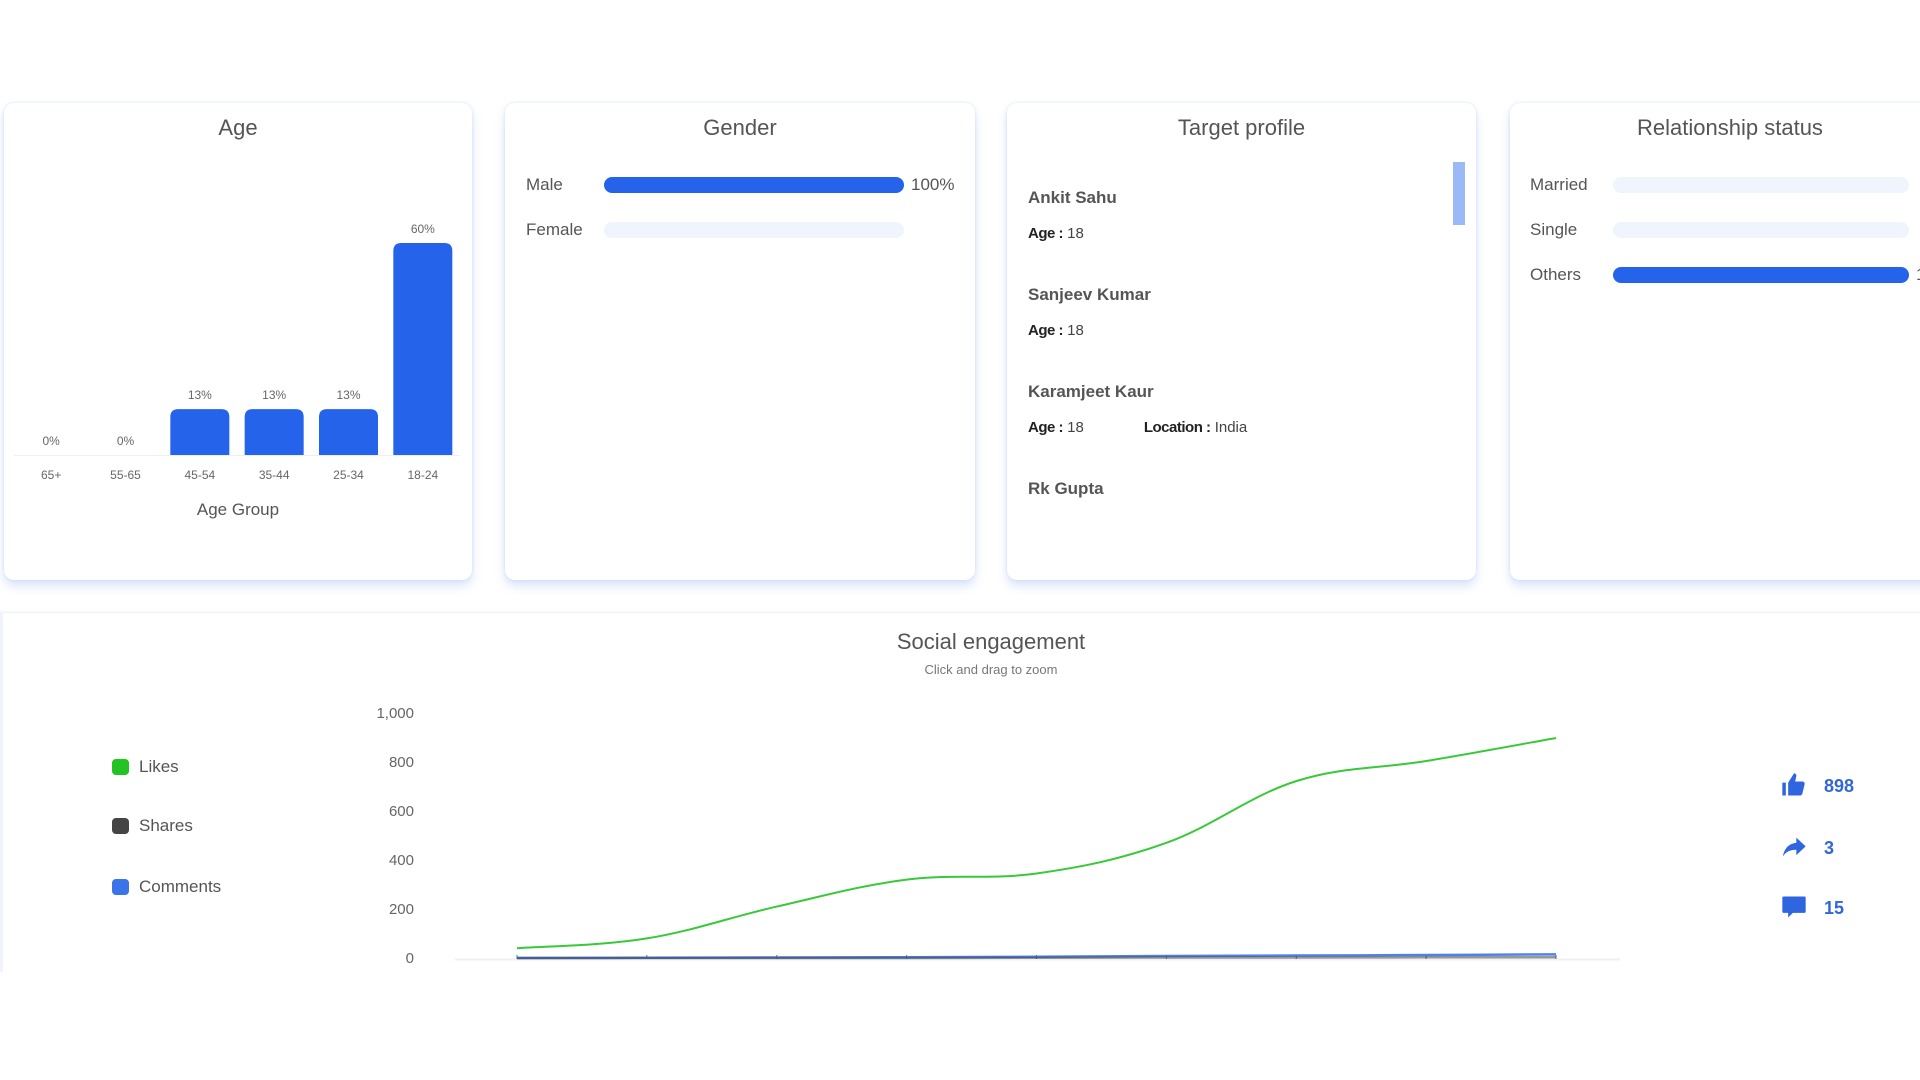  What do you see at coordinates (1066, 488) in the screenshot?
I see `profile-name: Rk Gupta` at bounding box center [1066, 488].